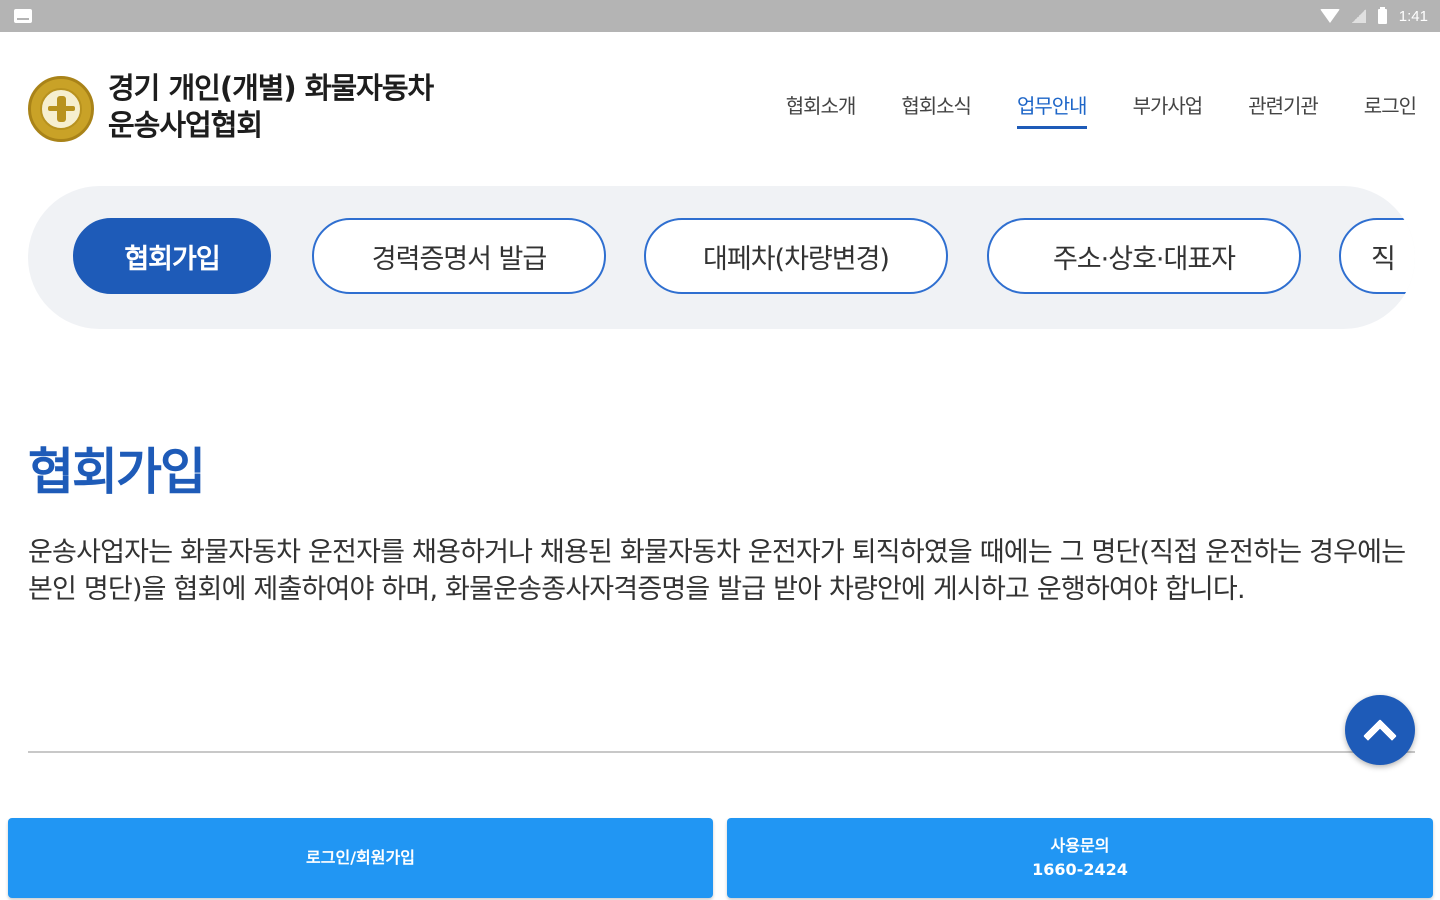  I want to click on status-bar-right: 1:41, so click(1373, 16).